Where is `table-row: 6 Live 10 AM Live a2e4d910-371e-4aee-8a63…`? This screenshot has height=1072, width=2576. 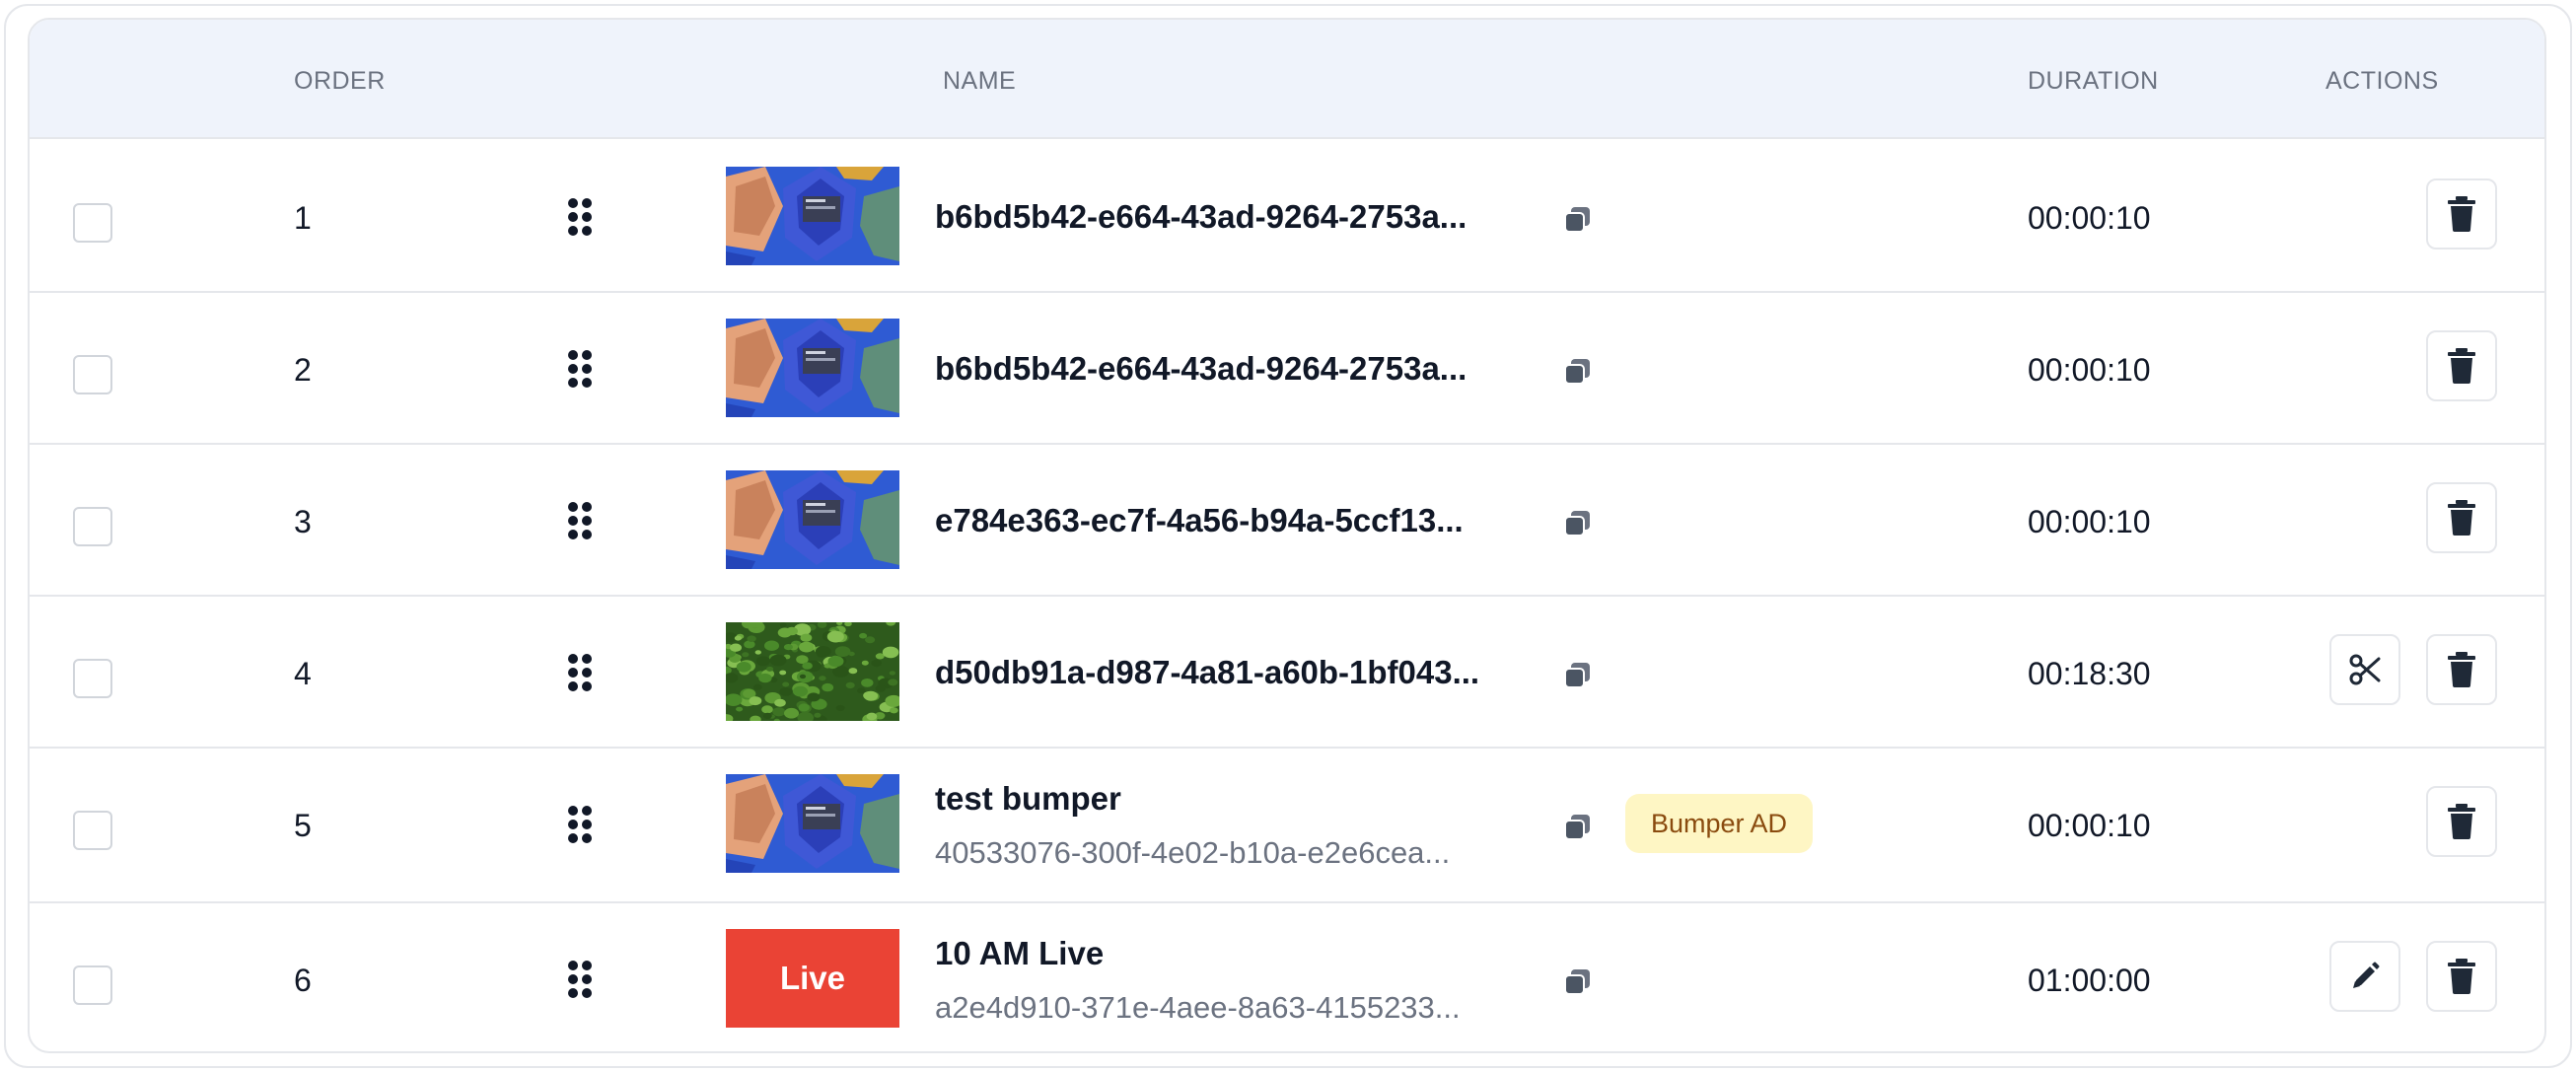 table-row: 6 Live 10 AM Live a2e4d910-371e-4aee-8a63… is located at coordinates (1287, 977).